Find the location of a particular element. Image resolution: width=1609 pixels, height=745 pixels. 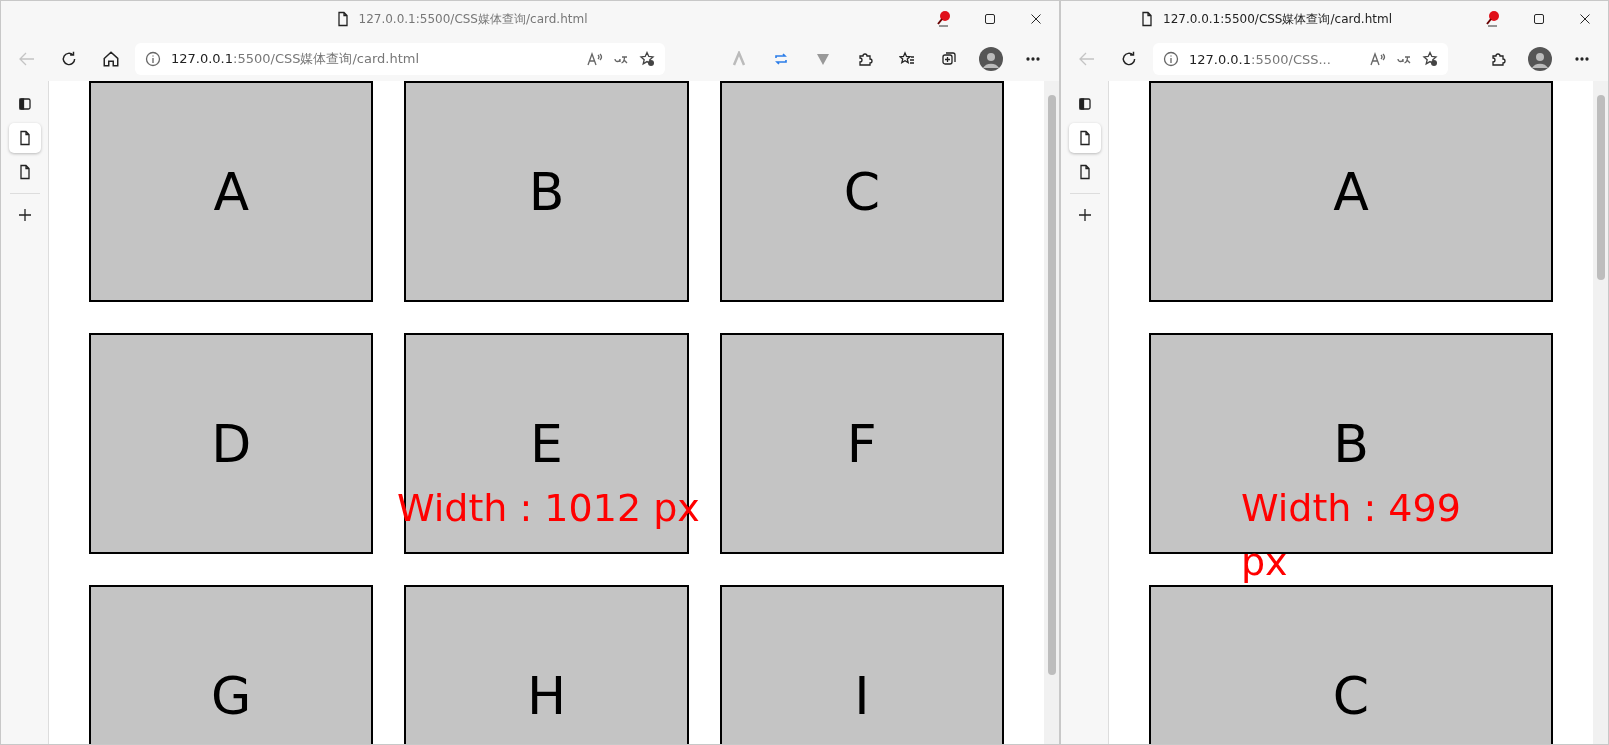

letter-card: I is located at coordinates (861, 664).